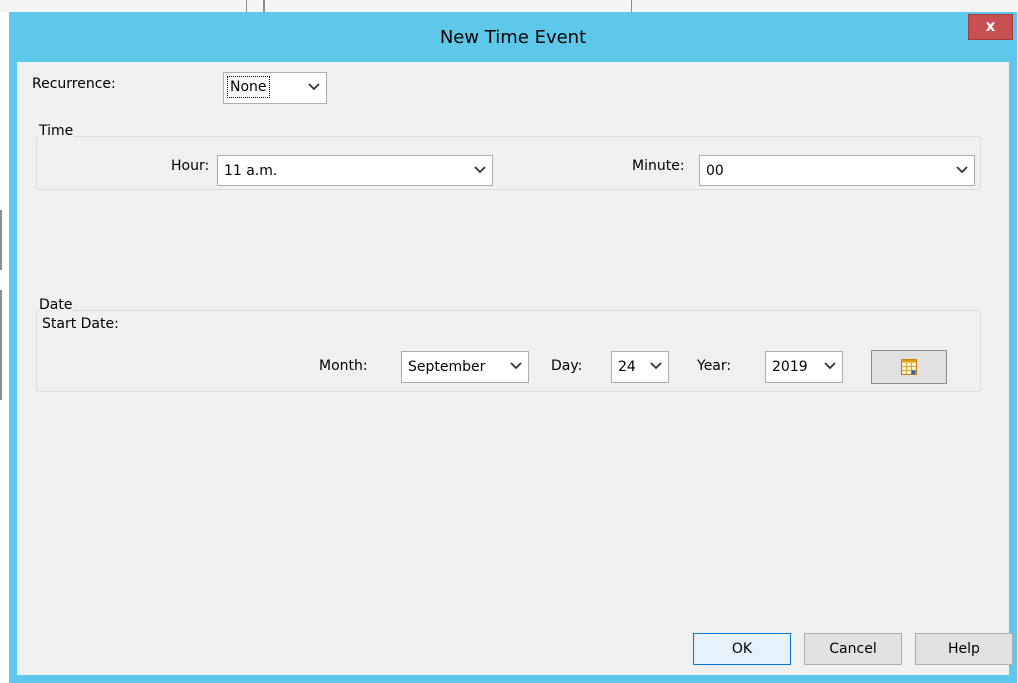 This screenshot has height=683, width=1018. Describe the element at coordinates (567, 366) in the screenshot. I see `day-label: Day:` at that location.